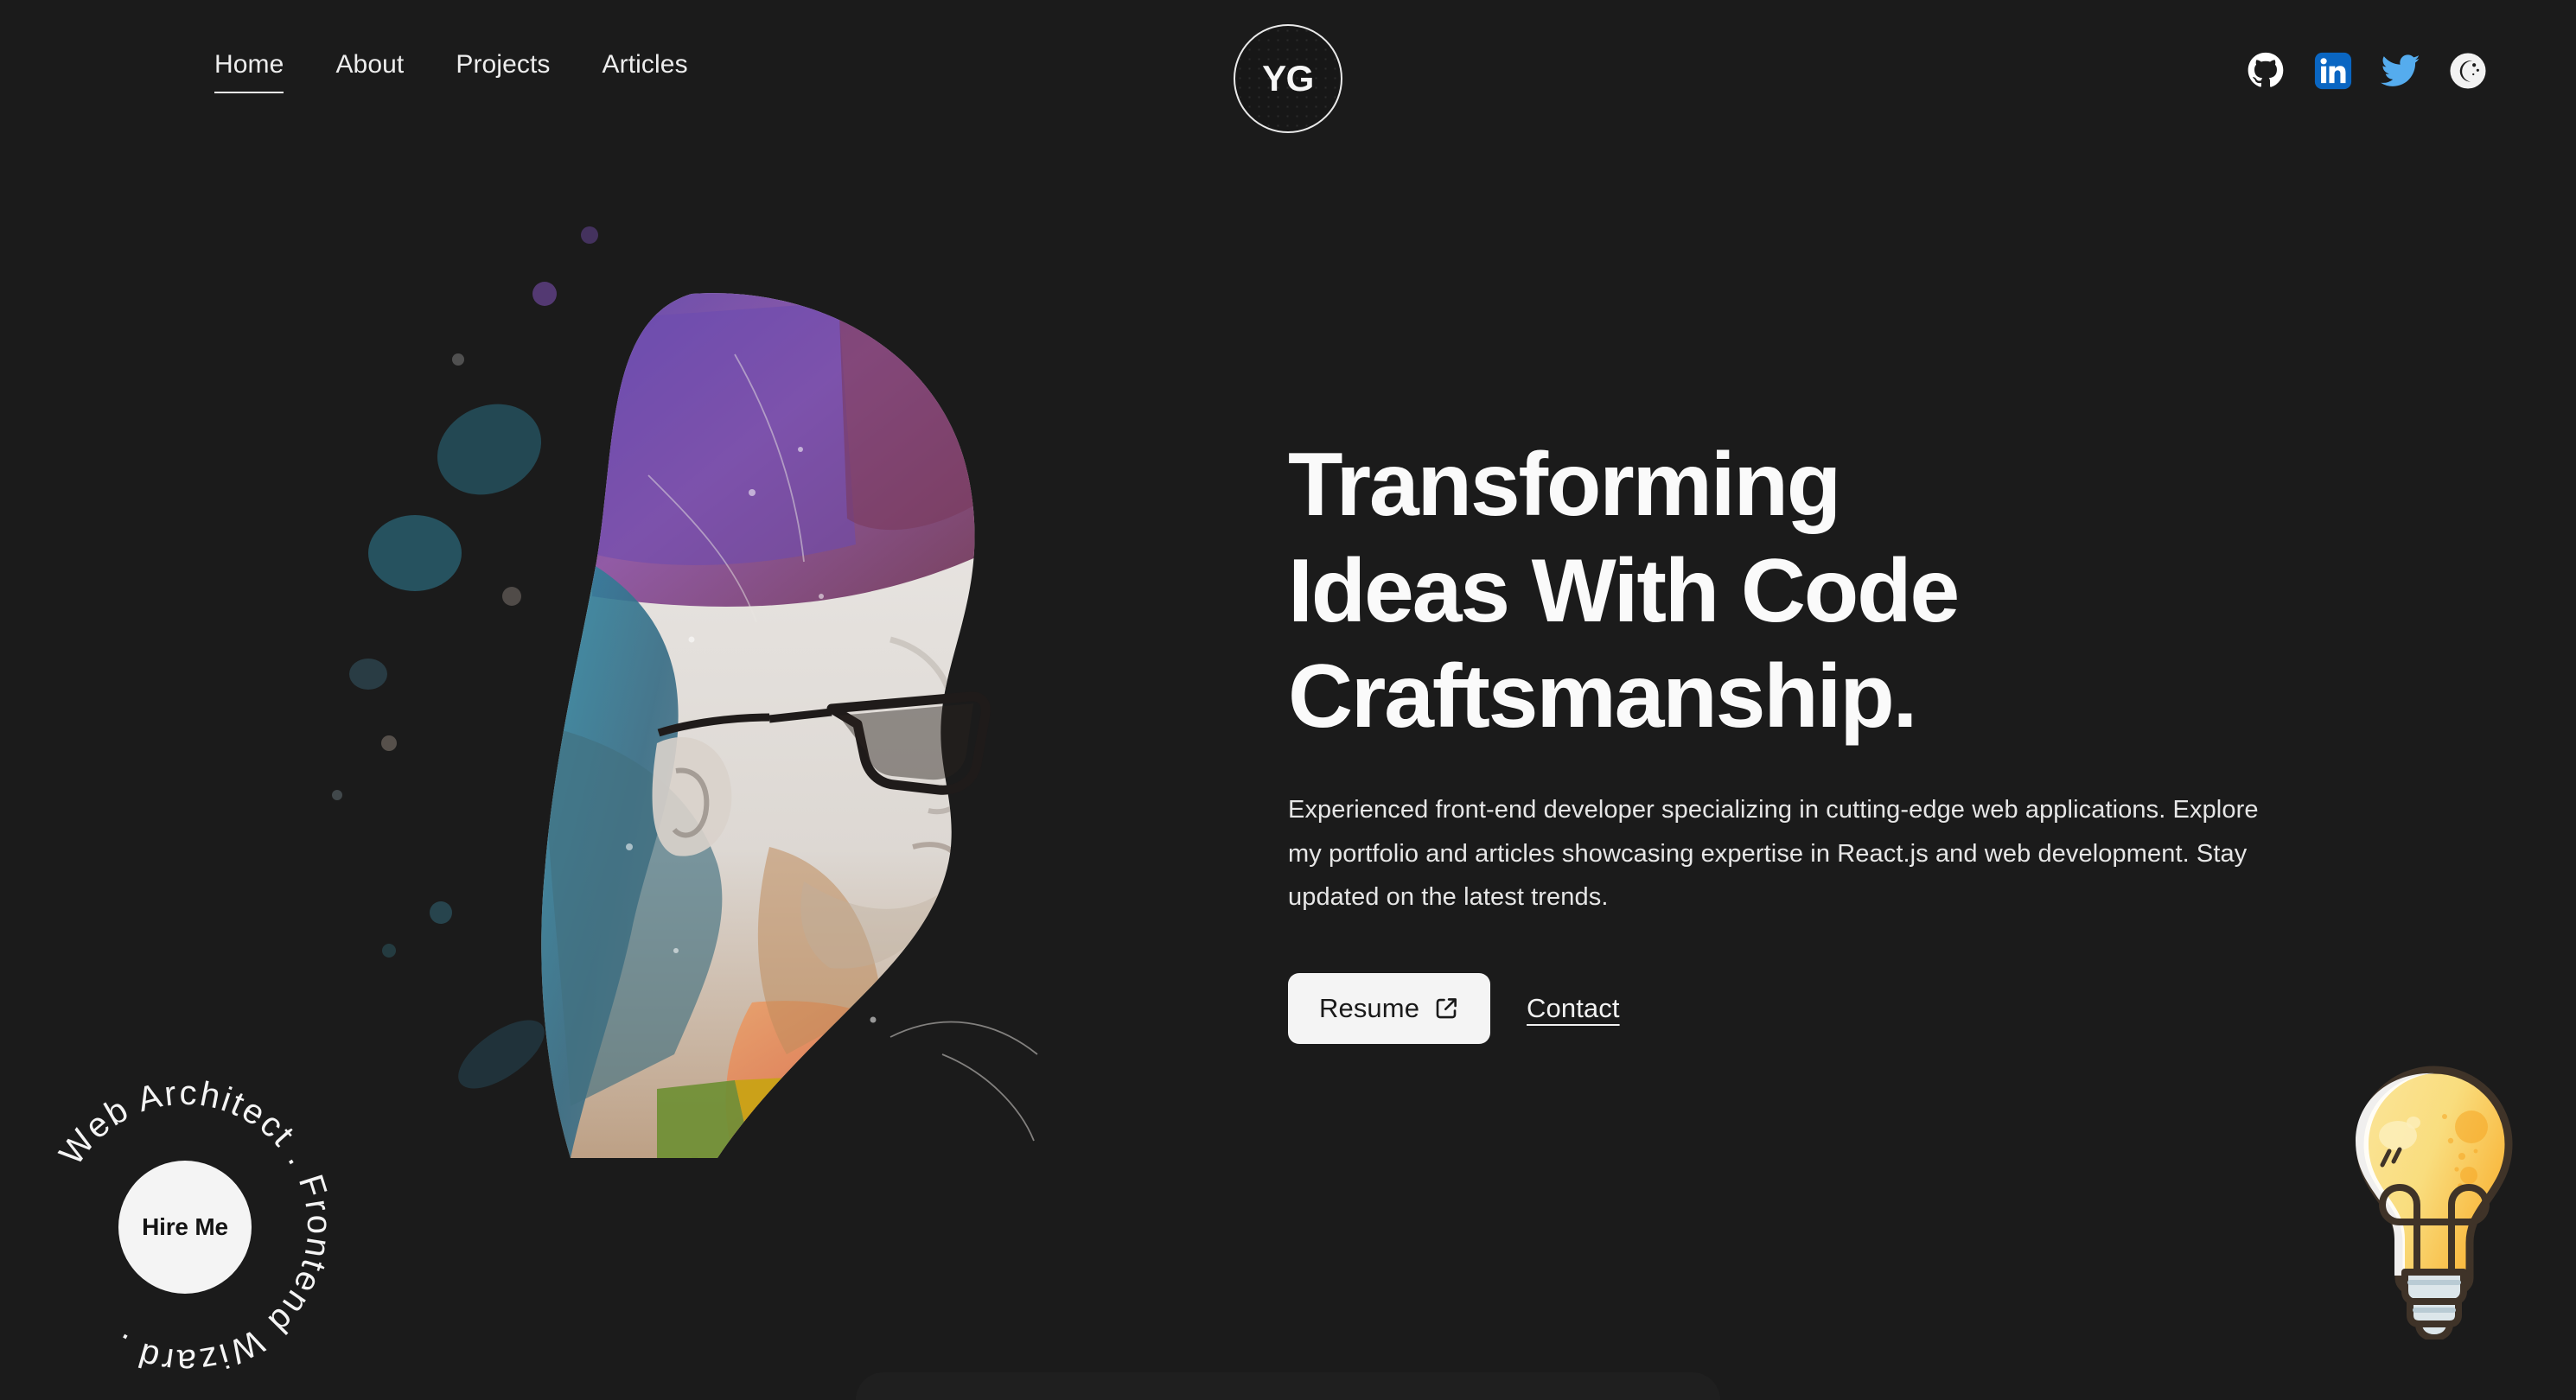  I want to click on resume-button-label: Resume, so click(1369, 1007).